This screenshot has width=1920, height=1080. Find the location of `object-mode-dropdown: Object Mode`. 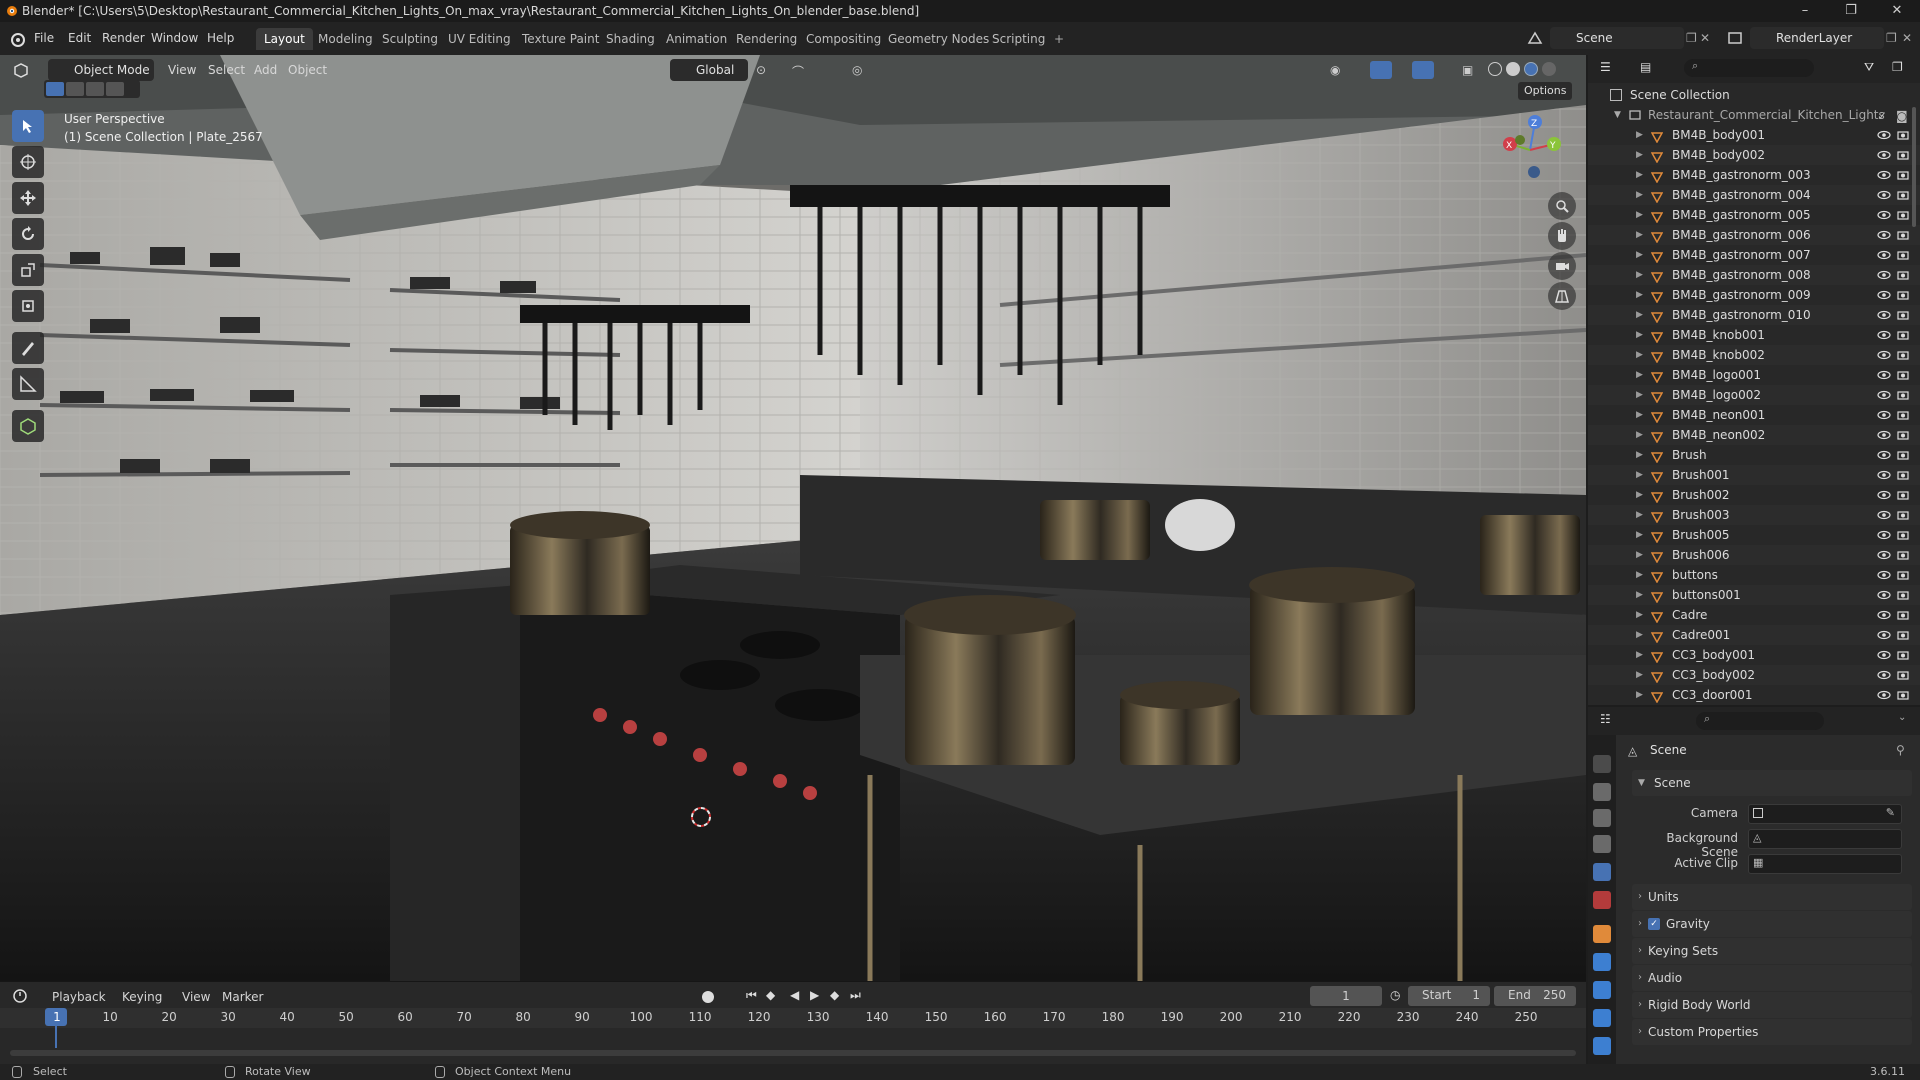

object-mode-dropdown: Object Mode is located at coordinates (101, 70).